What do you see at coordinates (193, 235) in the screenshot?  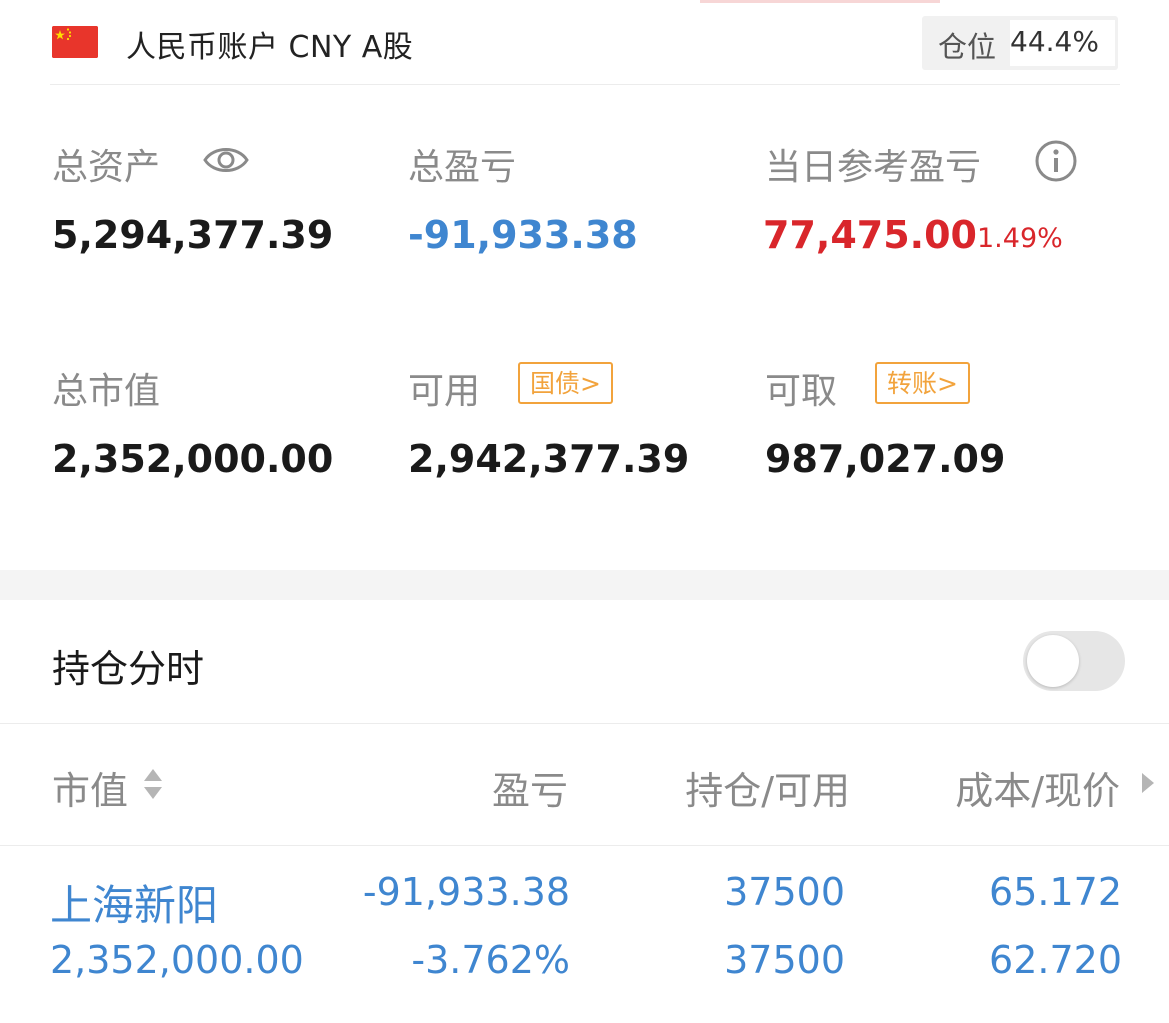 I see `total-assets-value: 5,294,377.39` at bounding box center [193, 235].